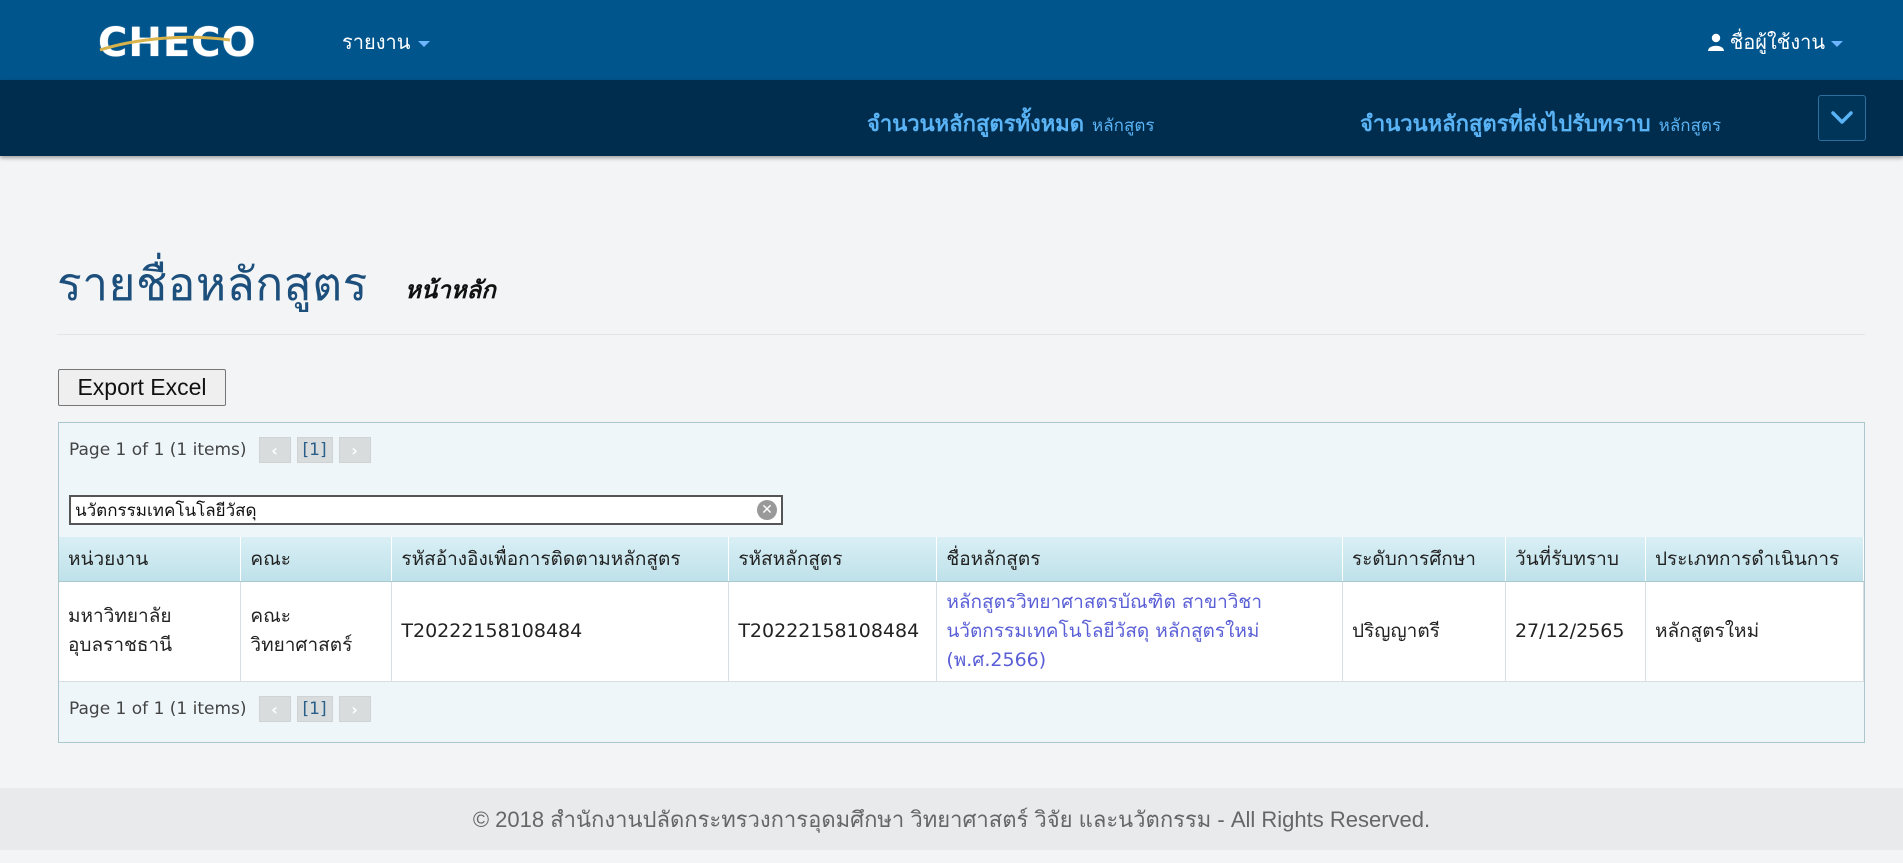 This screenshot has width=1903, height=863. I want to click on title-divider, so click(961, 334).